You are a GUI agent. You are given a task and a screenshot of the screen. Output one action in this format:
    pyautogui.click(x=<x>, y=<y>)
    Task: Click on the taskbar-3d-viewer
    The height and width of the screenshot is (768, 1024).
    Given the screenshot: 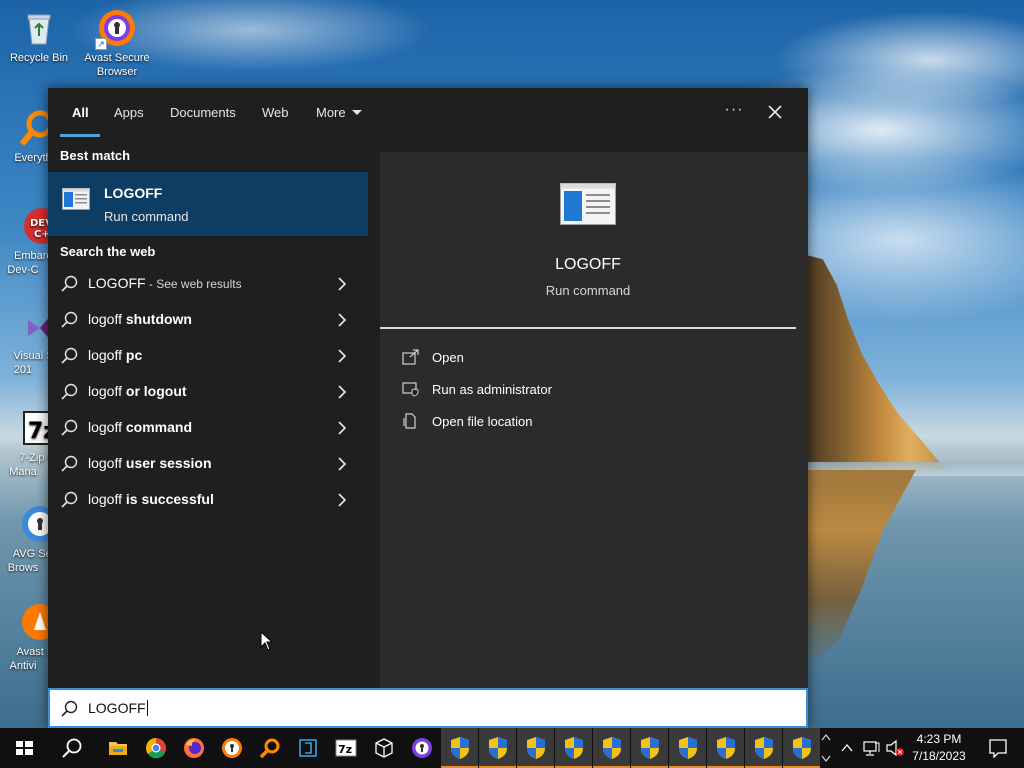 What is the action you would take?
    pyautogui.click(x=383, y=748)
    